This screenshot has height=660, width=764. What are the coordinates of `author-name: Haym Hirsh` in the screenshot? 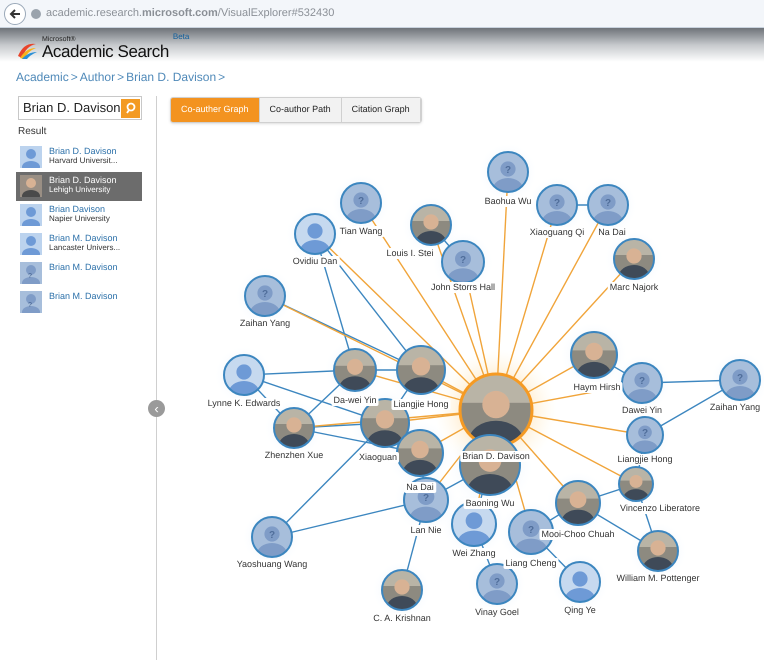 It's located at (597, 387).